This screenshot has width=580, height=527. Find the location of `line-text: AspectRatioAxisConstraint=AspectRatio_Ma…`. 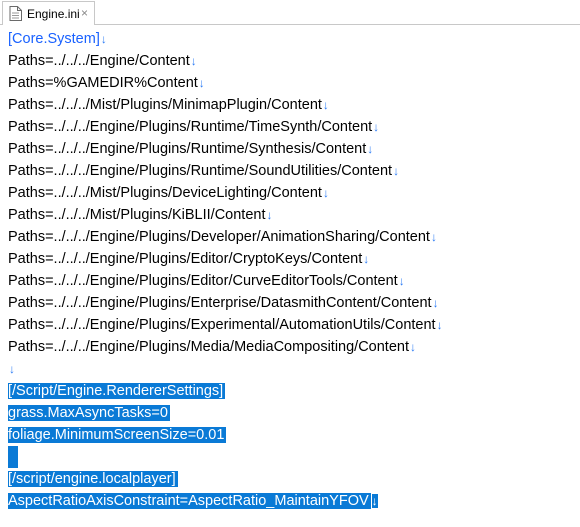

line-text: AspectRatioAxisConstraint=AspectRatio_Ma… is located at coordinates (189, 501).